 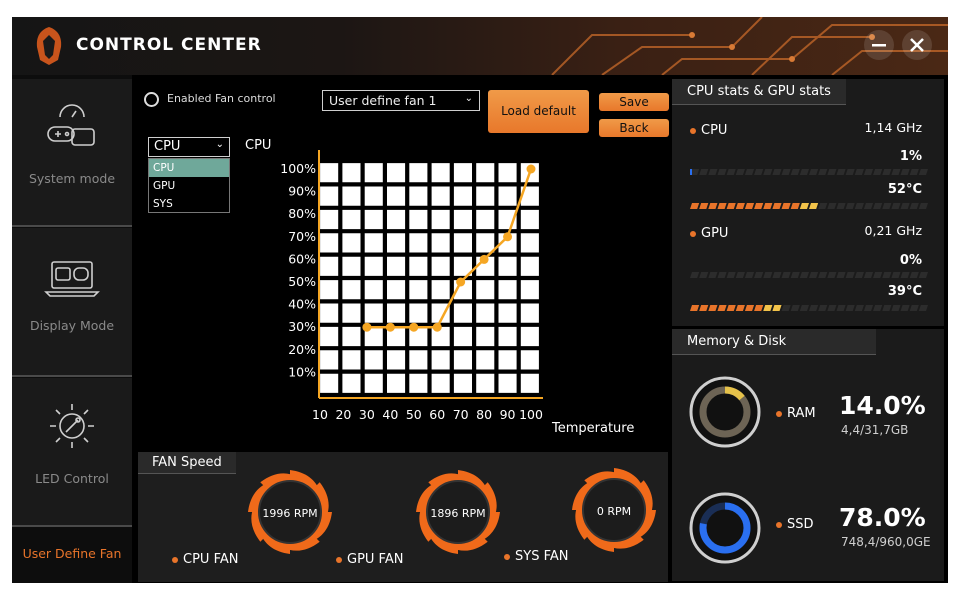 I want to click on chart-x-tick-label: 60, so click(x=437, y=414).